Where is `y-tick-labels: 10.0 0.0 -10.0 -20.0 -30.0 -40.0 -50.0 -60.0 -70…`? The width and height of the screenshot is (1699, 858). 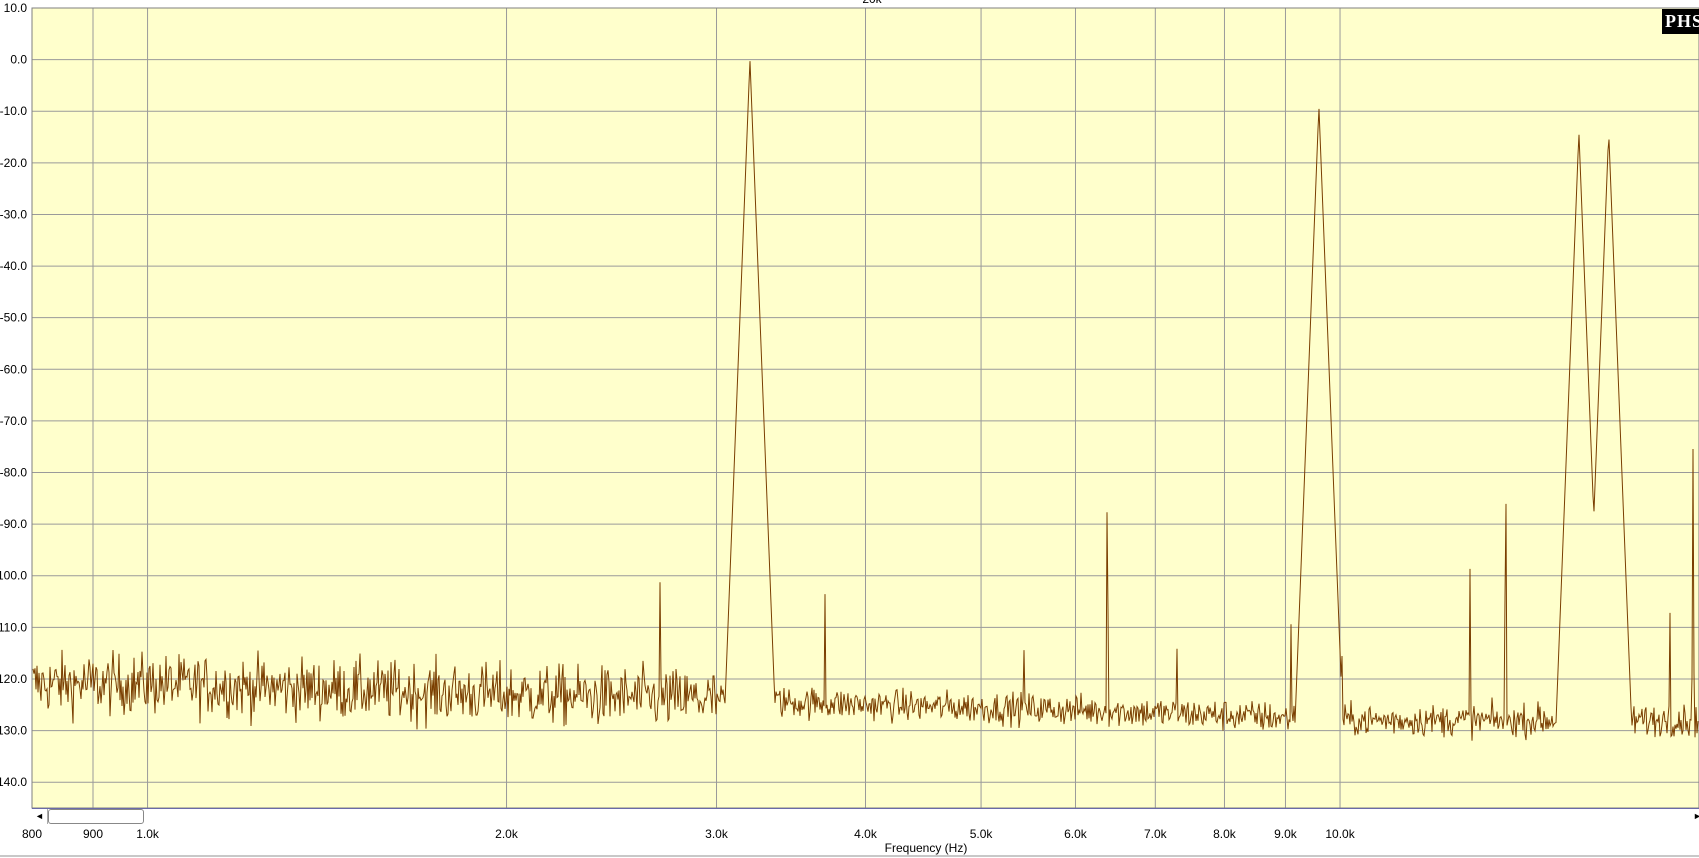
y-tick-labels: 10.0 0.0 -10.0 -20.0 -30.0 -40.0 -50.0 -60.0 -70… is located at coordinates (13, 395).